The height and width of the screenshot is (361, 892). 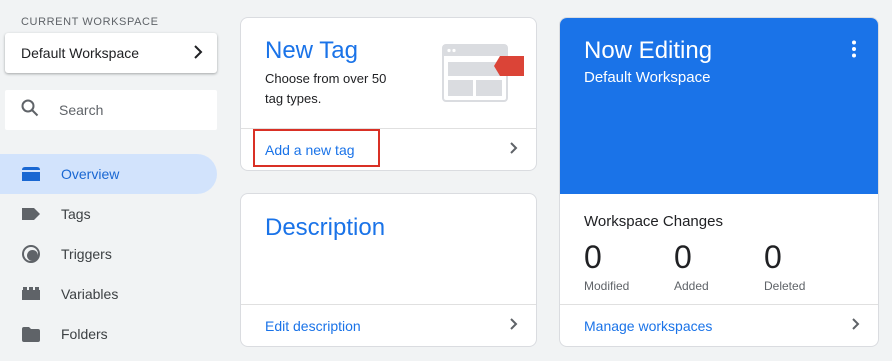 I want to click on sidebar-item-label: Overview, so click(x=90, y=174).